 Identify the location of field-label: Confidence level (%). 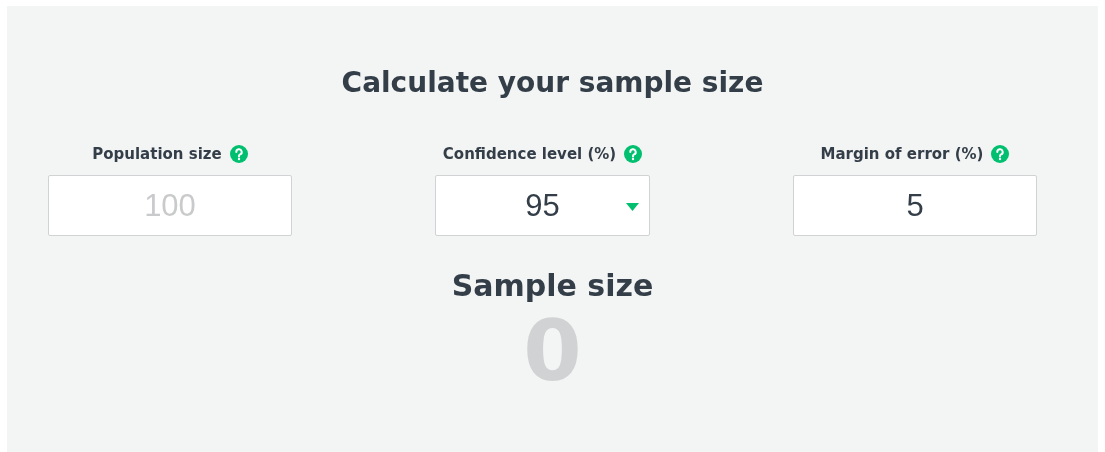
(529, 154).